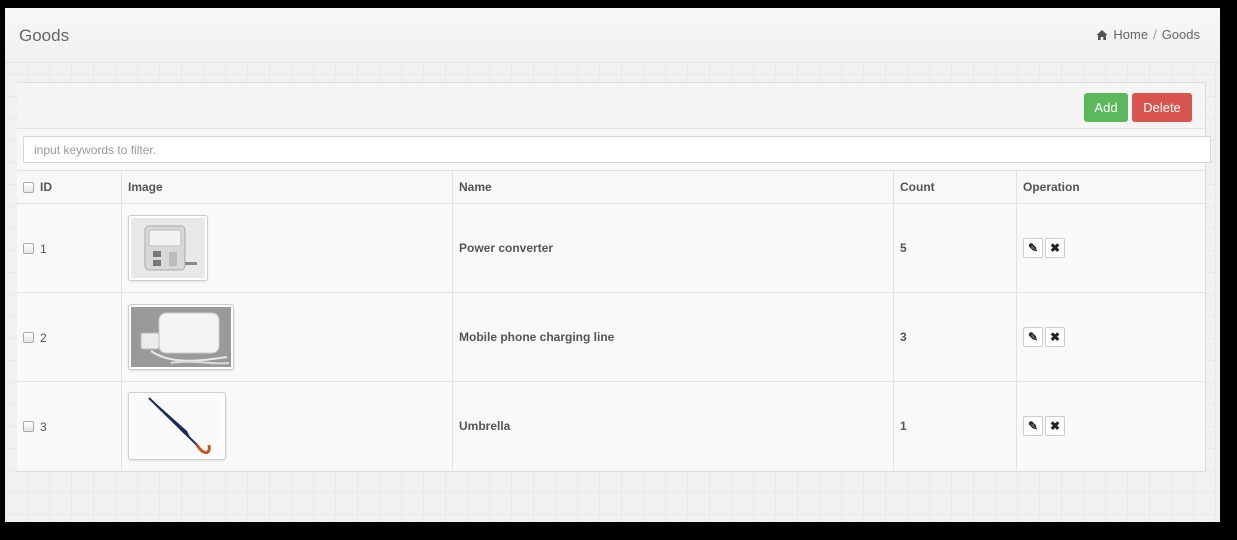 The height and width of the screenshot is (540, 1237). What do you see at coordinates (955, 248) in the screenshot?
I see `row-count: 5` at bounding box center [955, 248].